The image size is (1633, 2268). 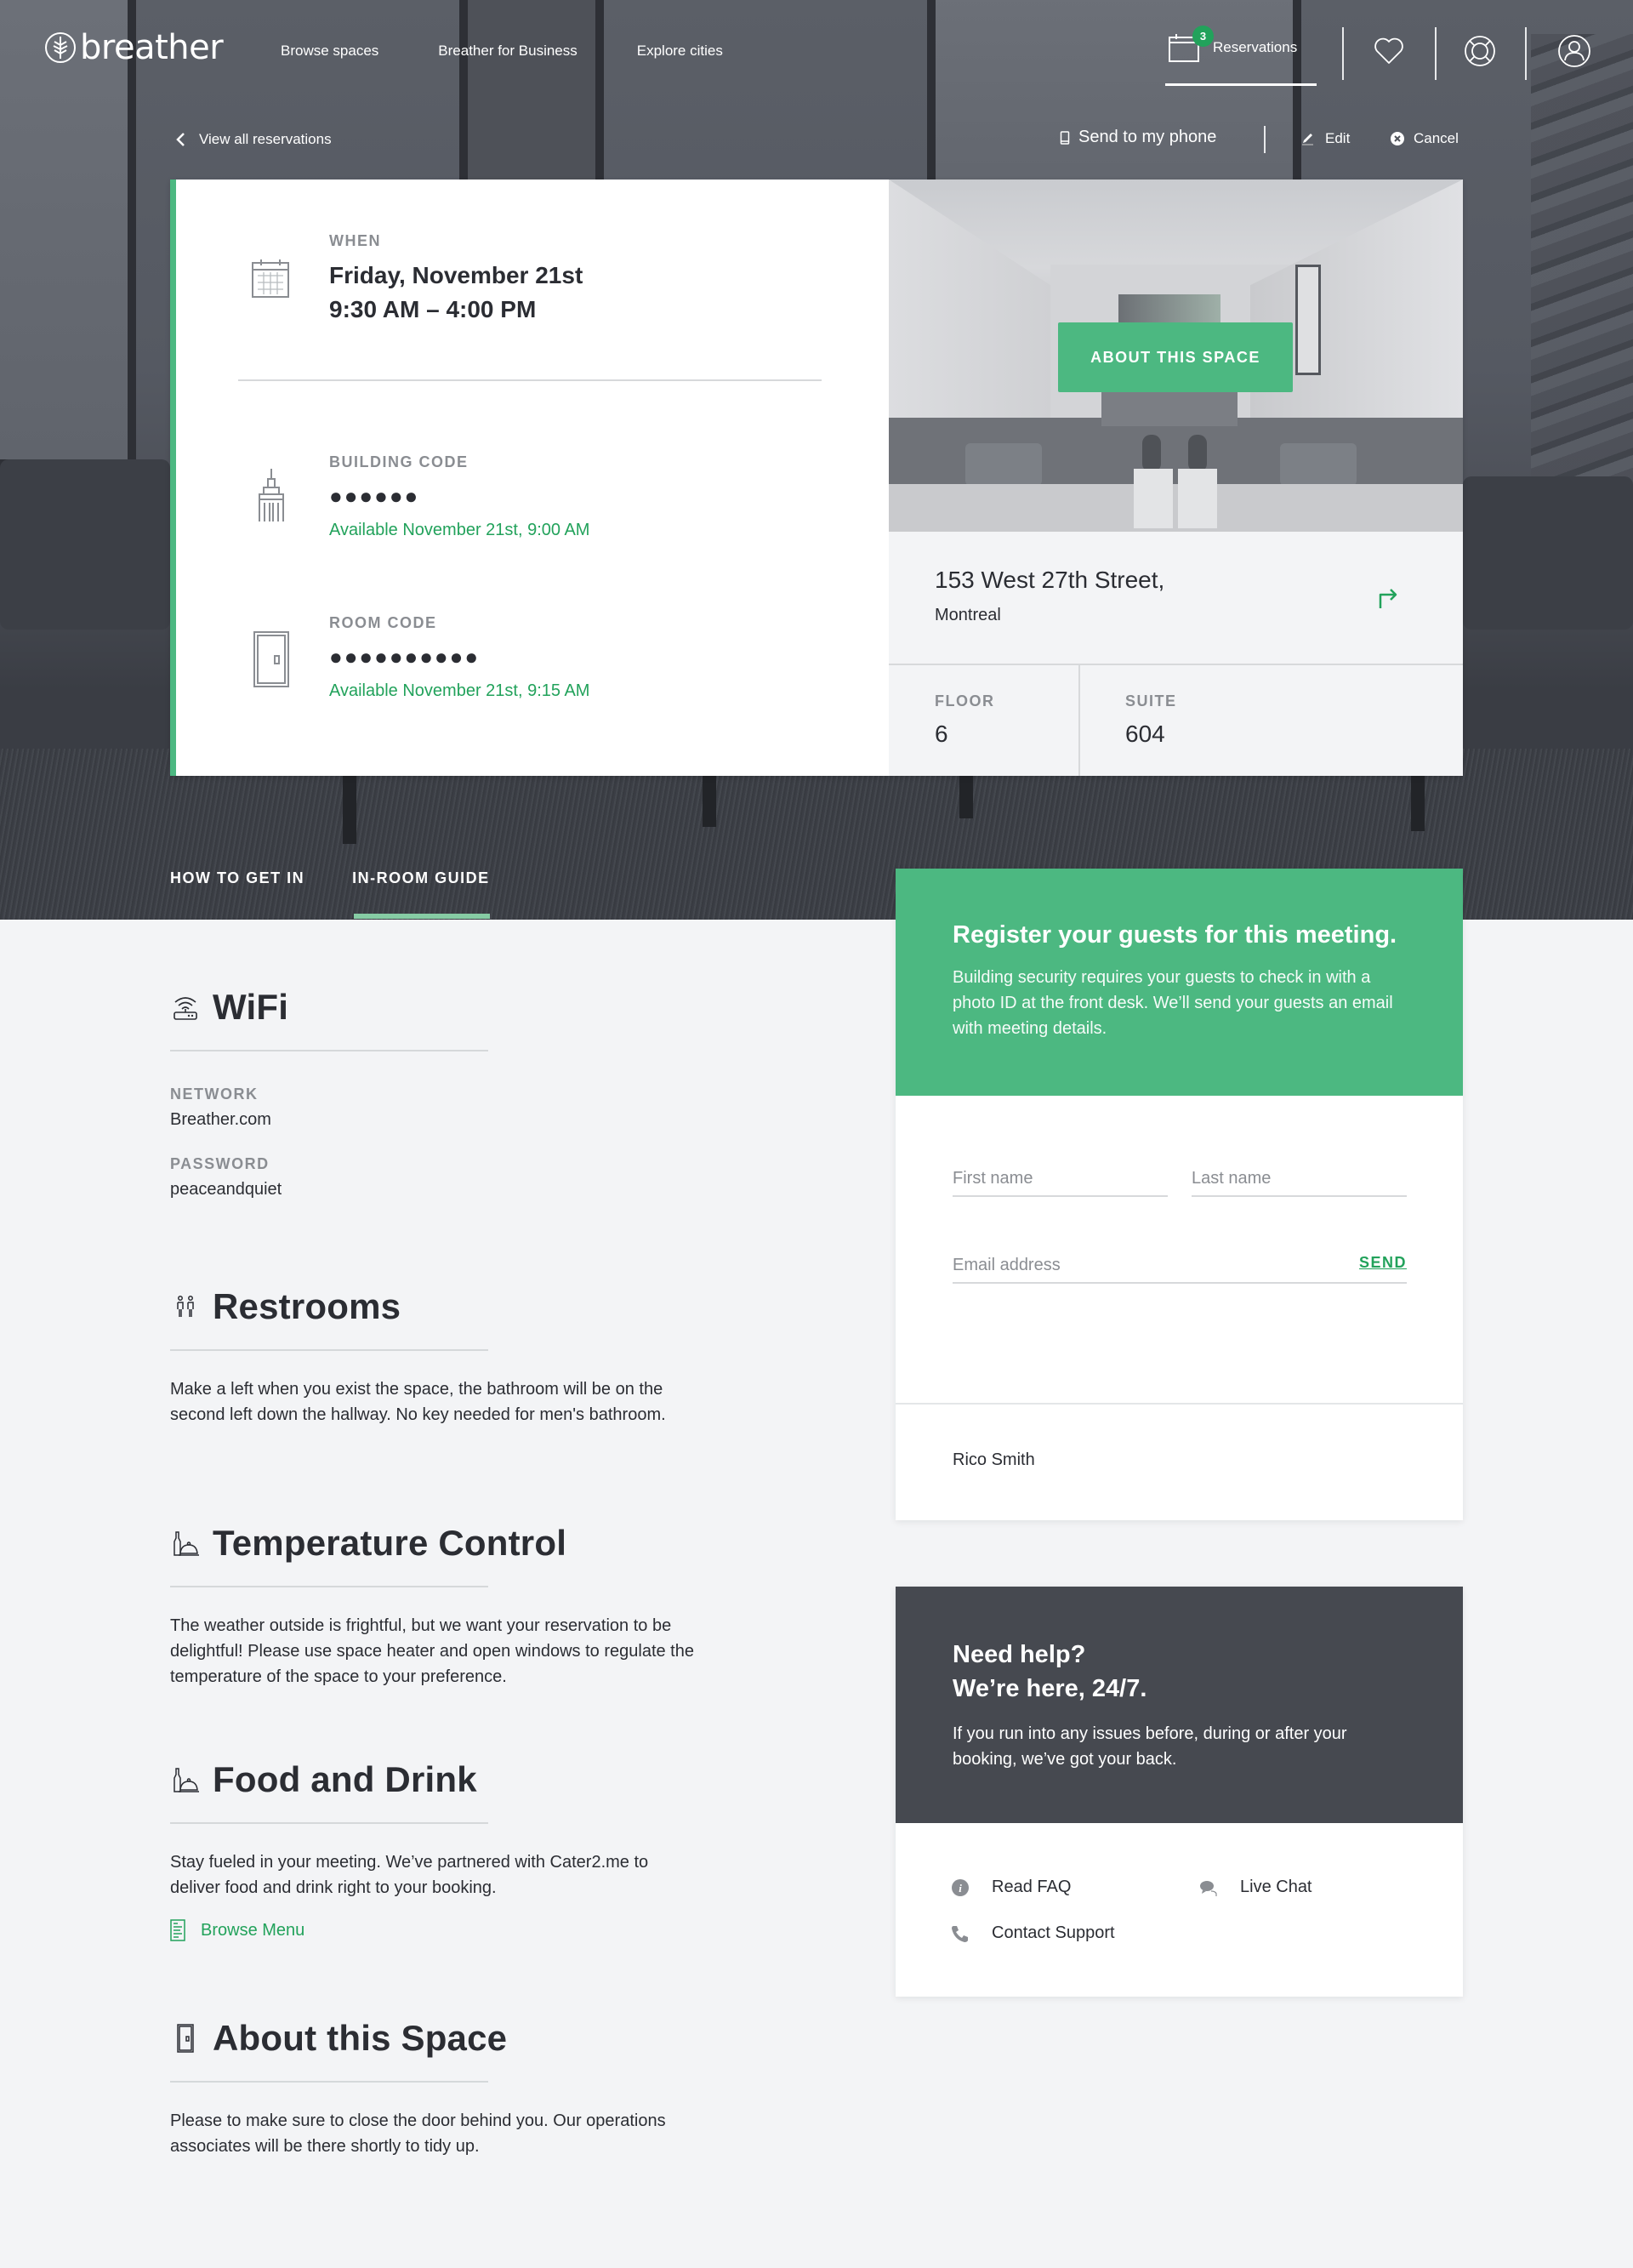 What do you see at coordinates (237, 894) in the screenshot?
I see `tab-how-to-get-in: HOW TO GET IN` at bounding box center [237, 894].